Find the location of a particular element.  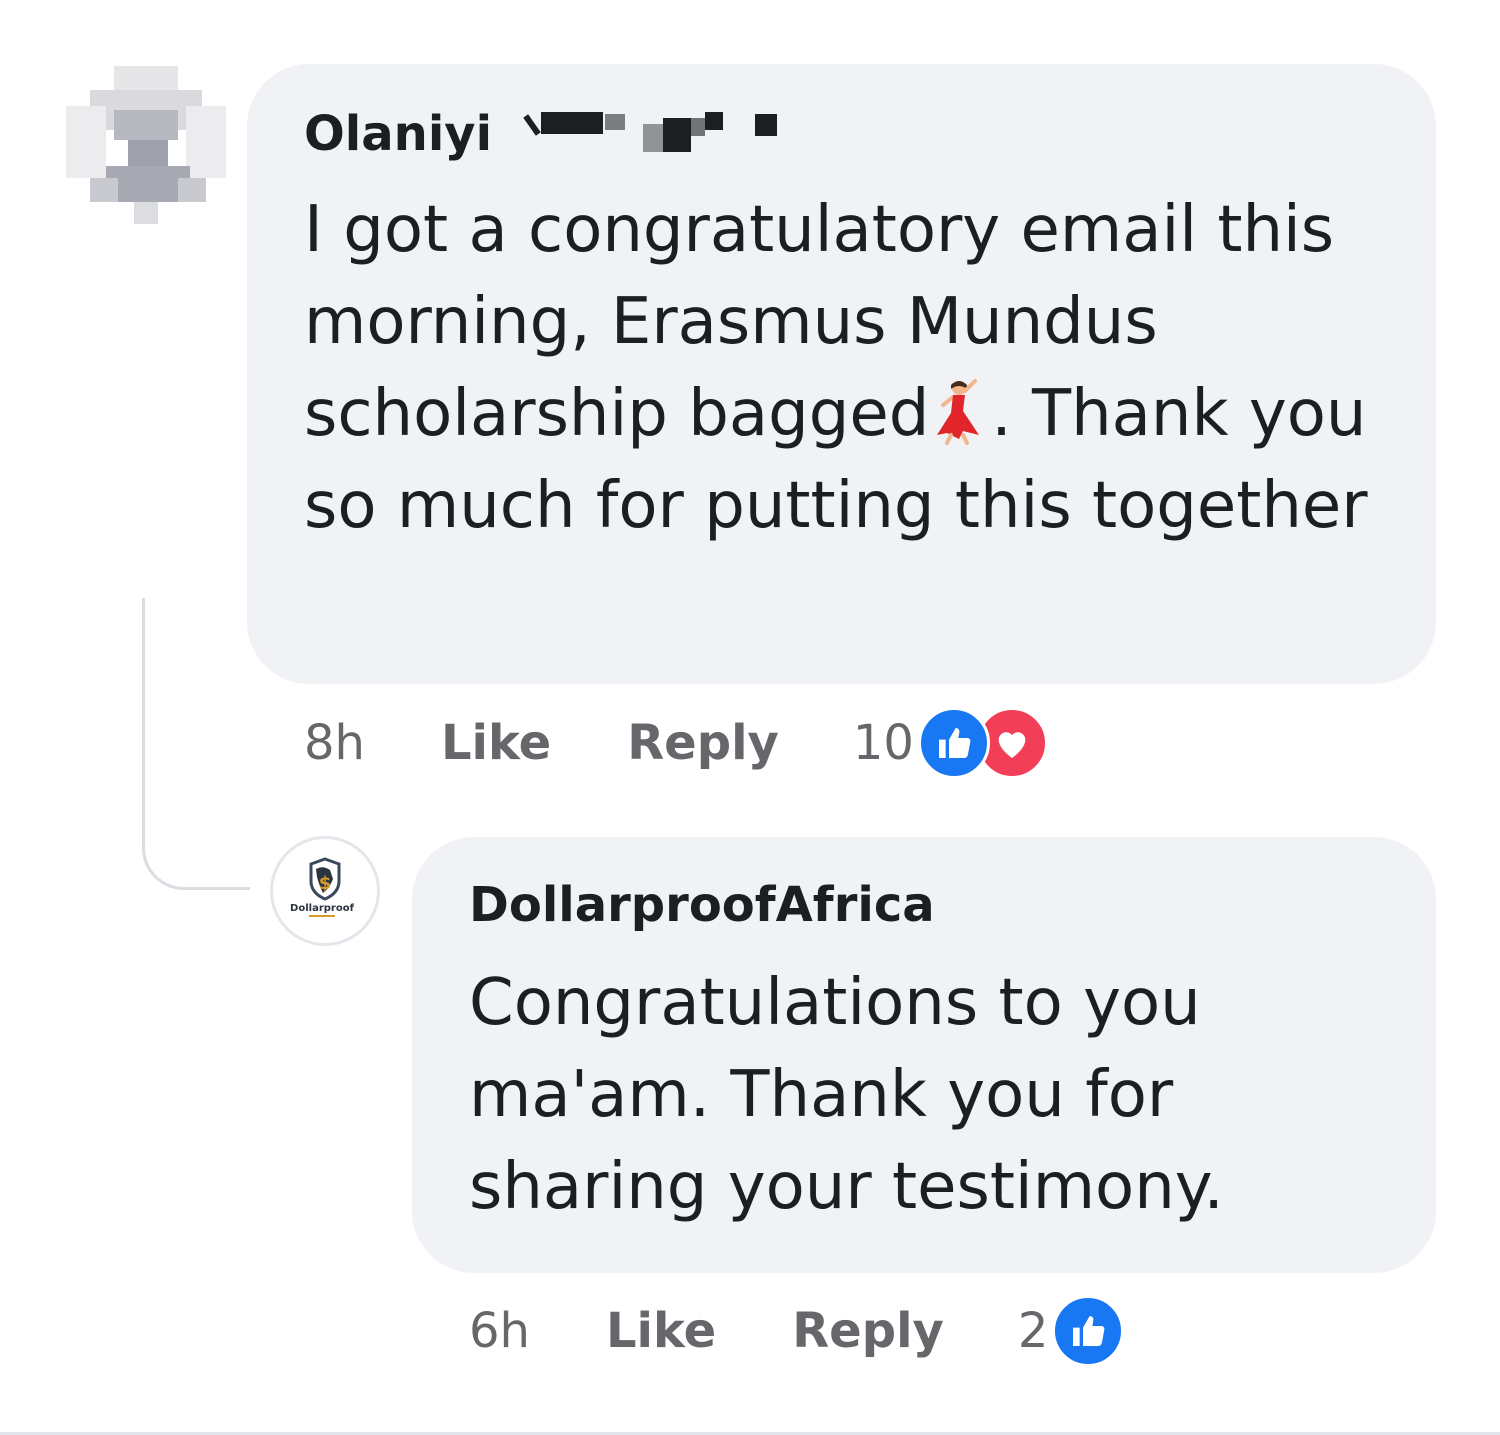

reply-reaction-count: 2 is located at coordinates (1033, 1331).